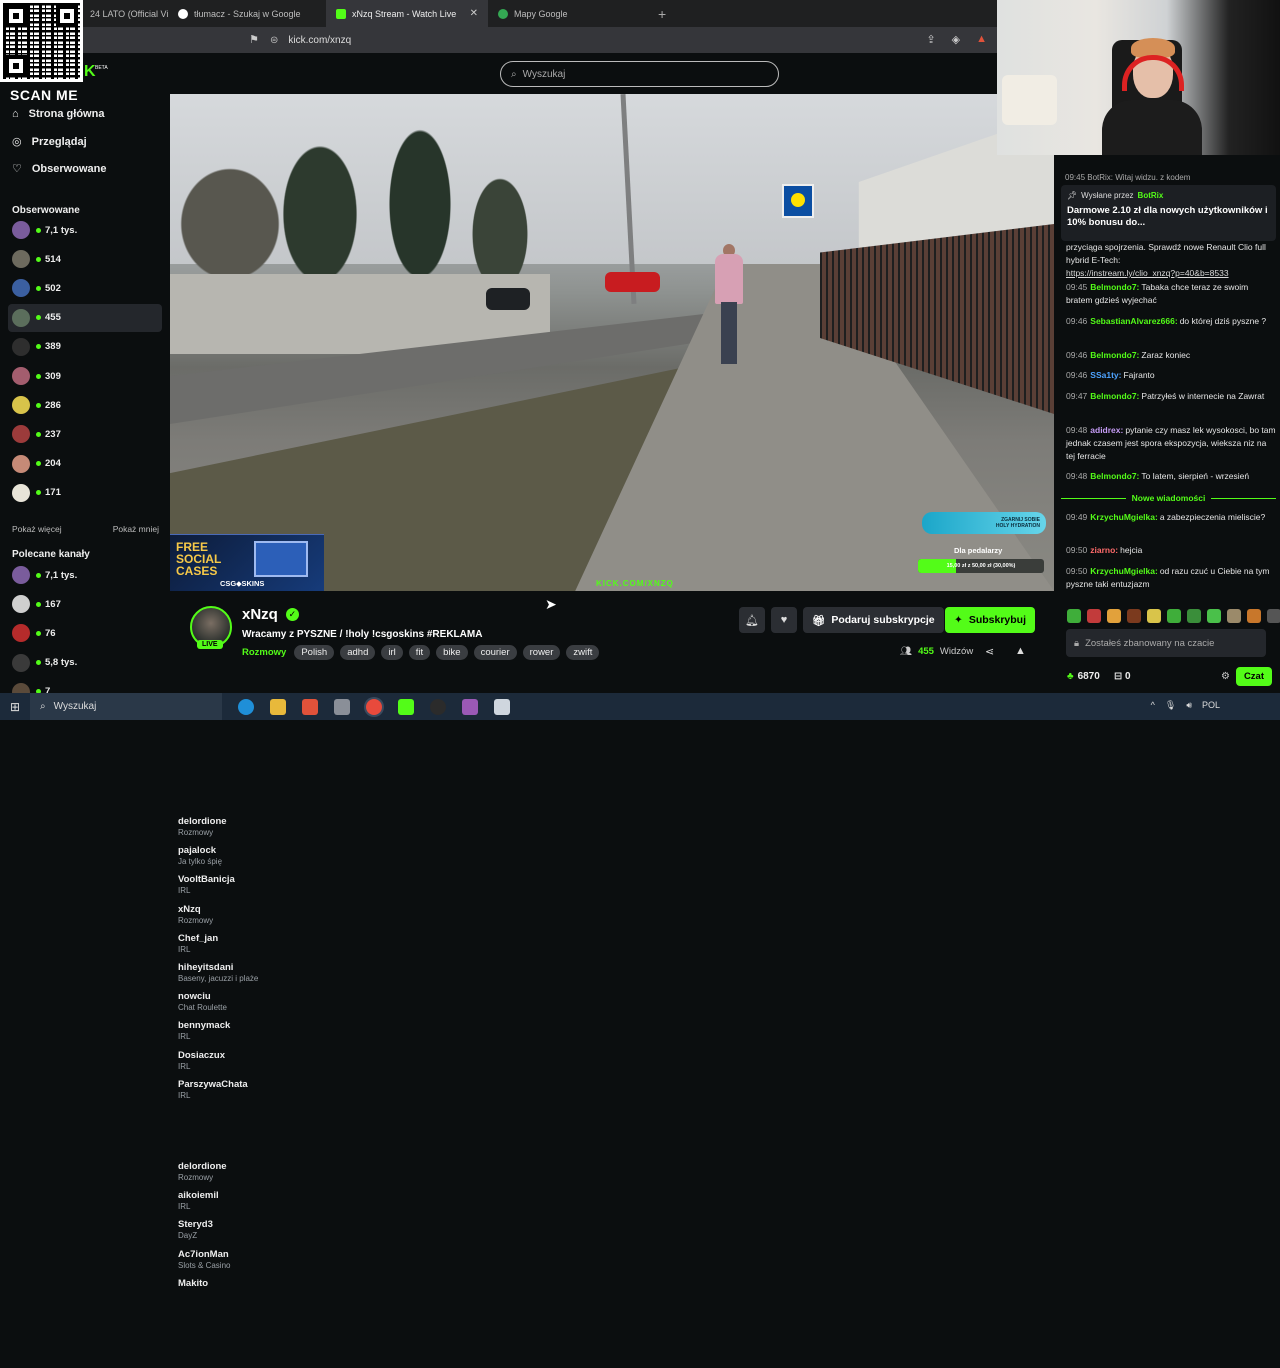 The height and width of the screenshot is (1368, 1280). I want to click on follow-button: ♥, so click(784, 620).